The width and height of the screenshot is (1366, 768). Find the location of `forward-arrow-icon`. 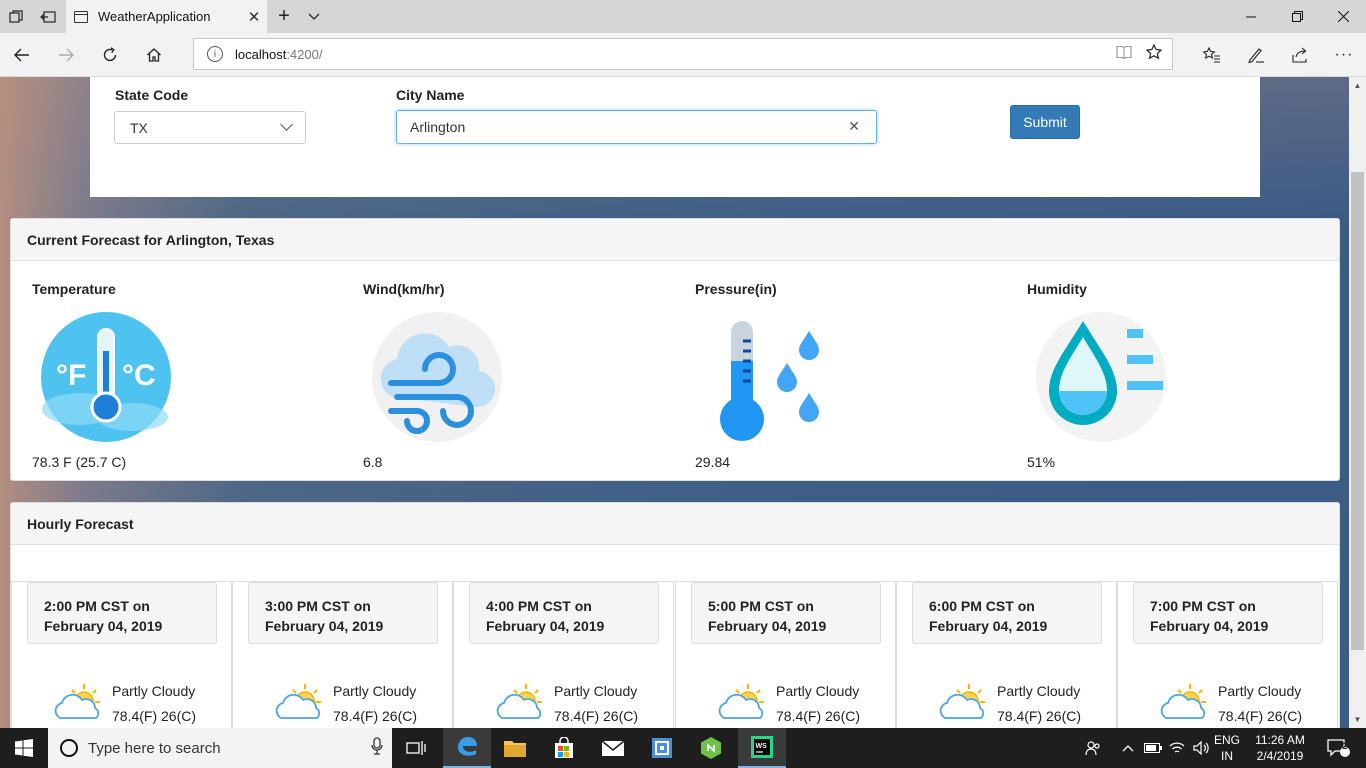

forward-arrow-icon is located at coordinates (66, 54).